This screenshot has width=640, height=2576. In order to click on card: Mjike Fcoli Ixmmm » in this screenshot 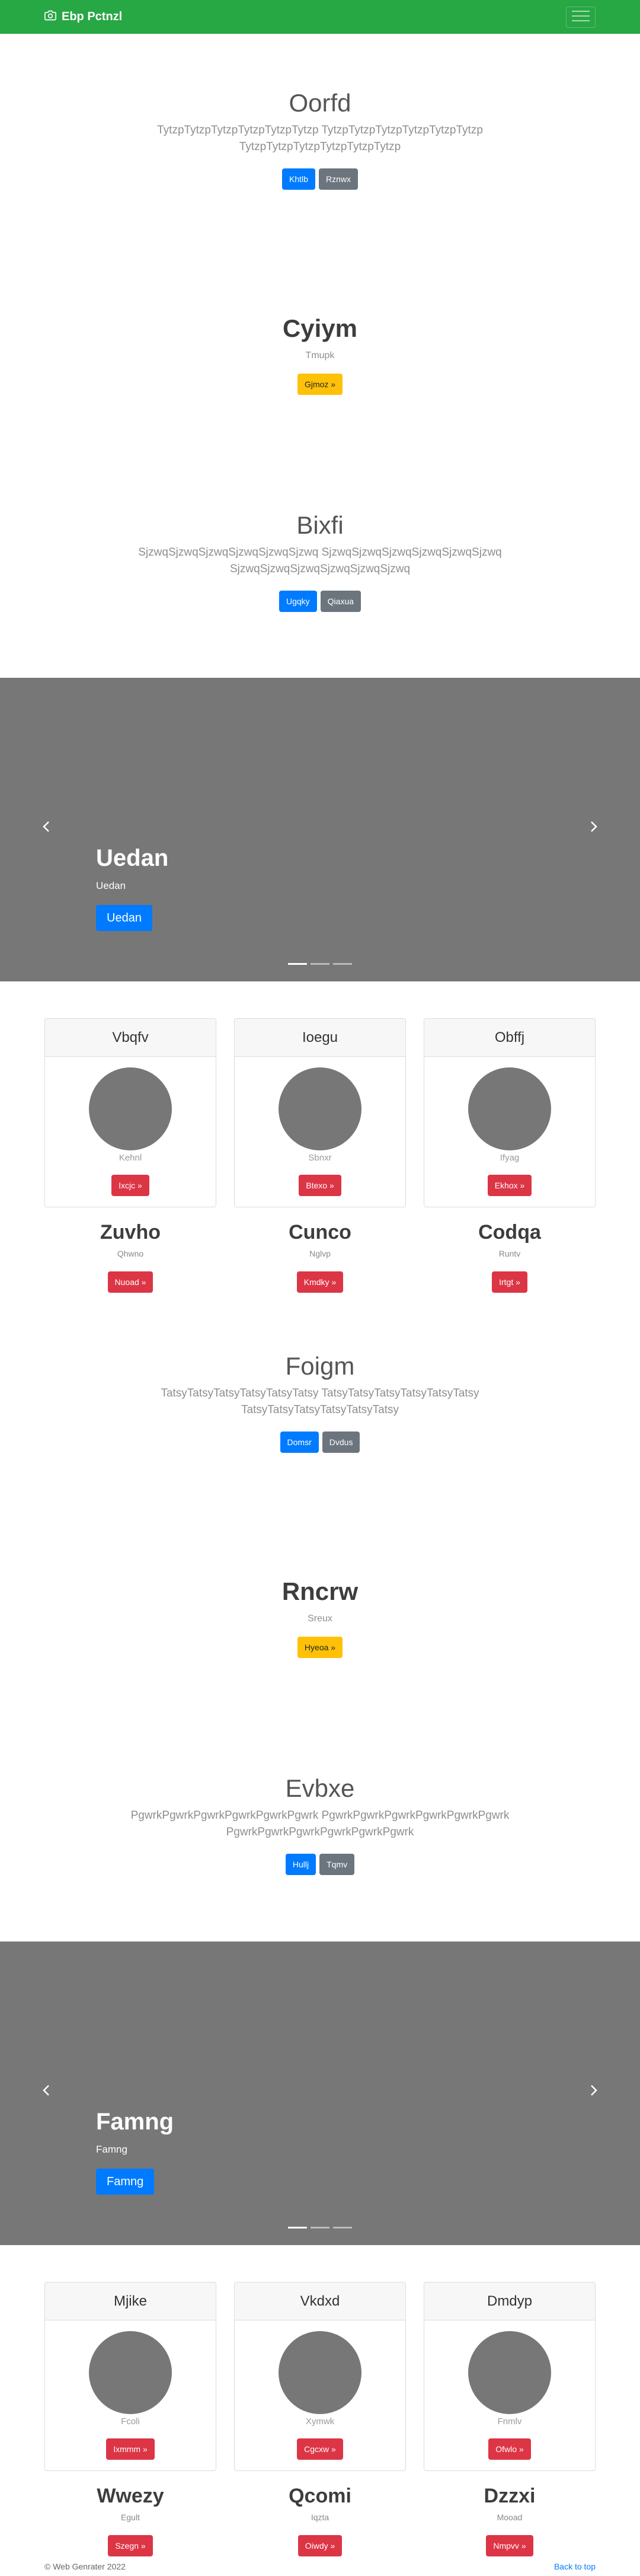, I will do `click(130, 2376)`.